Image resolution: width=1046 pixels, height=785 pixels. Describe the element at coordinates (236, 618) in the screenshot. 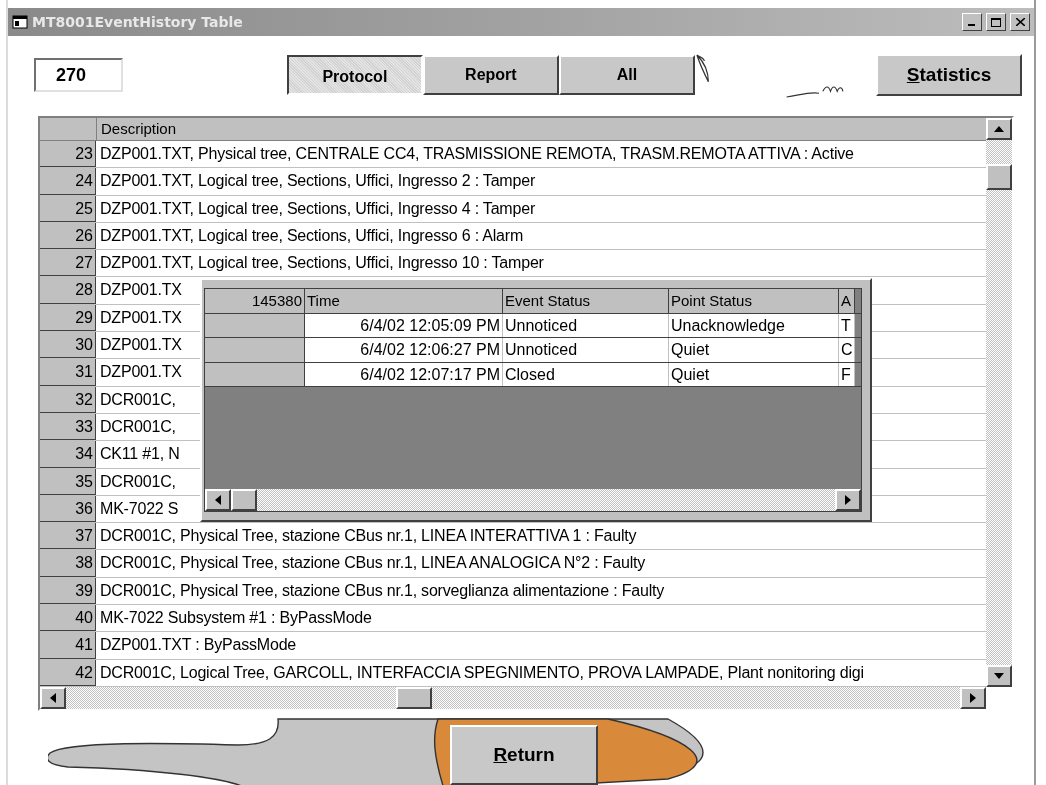

I see `table-cell-text: MK-7022 Subsystem #1 : ByPassMode` at that location.